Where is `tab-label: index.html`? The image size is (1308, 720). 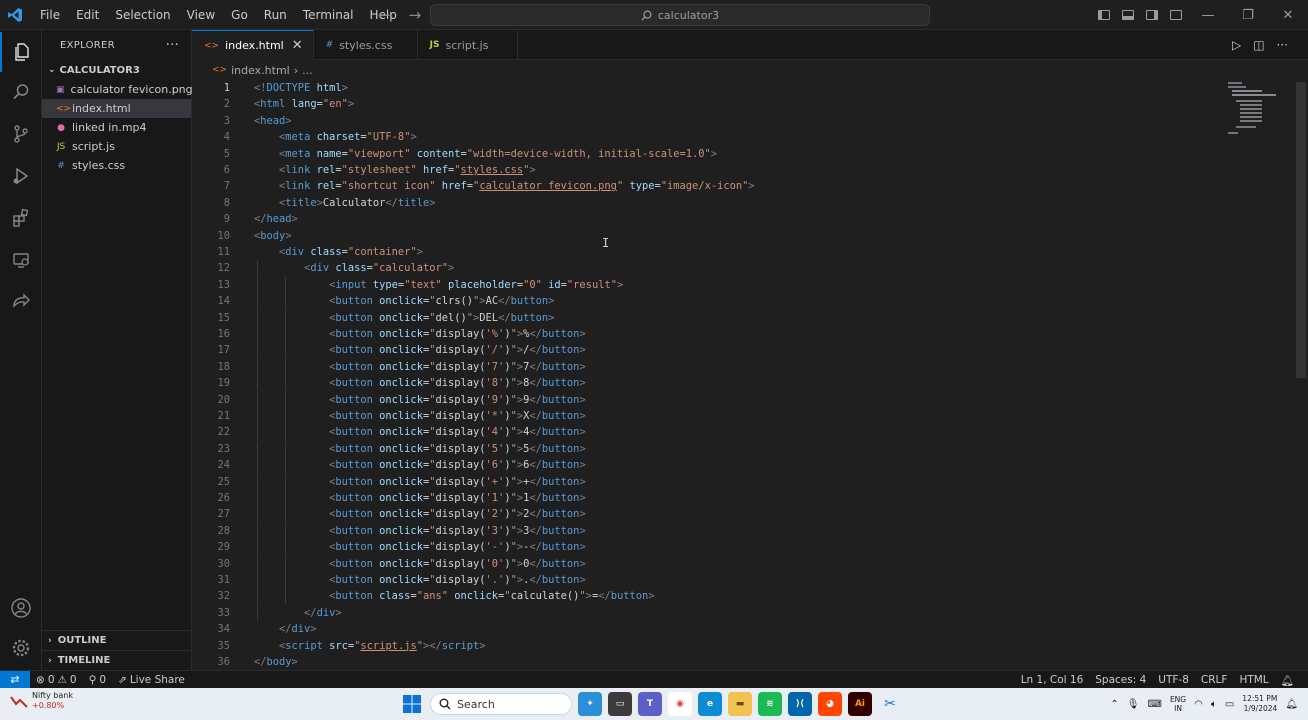
tab-label: index.html is located at coordinates (254, 45).